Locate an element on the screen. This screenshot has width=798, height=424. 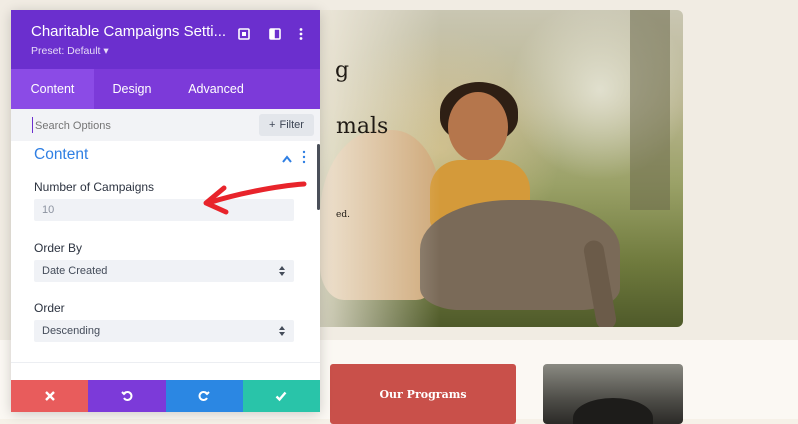
order-by-select: Date Created is located at coordinates (164, 271).